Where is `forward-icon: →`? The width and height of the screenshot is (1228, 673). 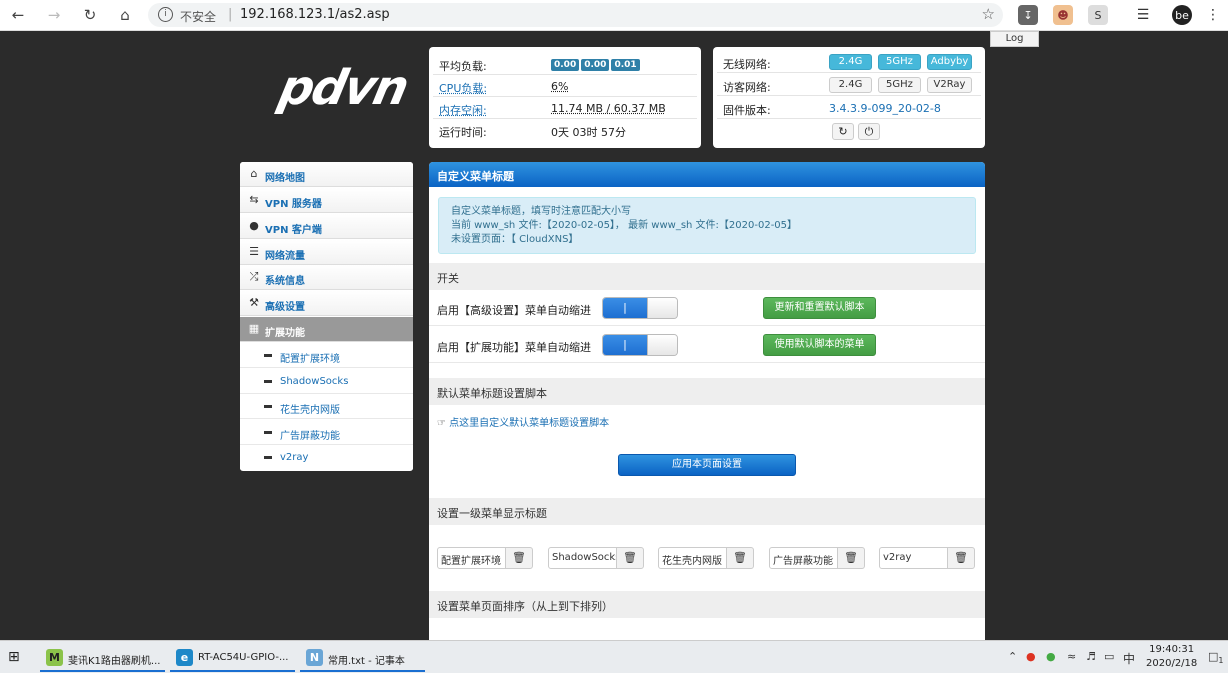
forward-icon: → is located at coordinates (54, 15).